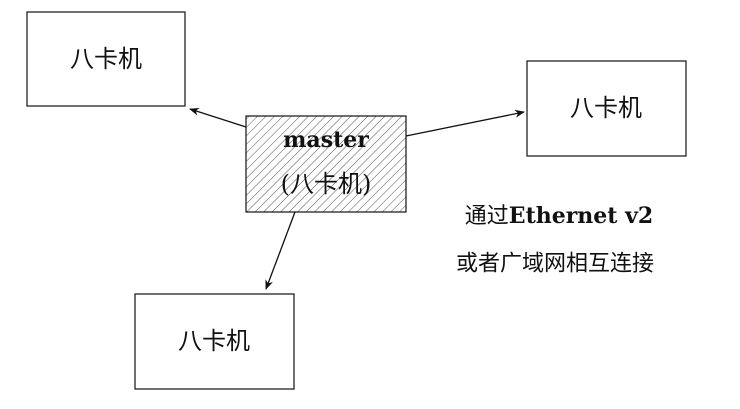 This screenshot has width=740, height=409. I want to click on node-bottom: 八卡机, so click(214, 341).